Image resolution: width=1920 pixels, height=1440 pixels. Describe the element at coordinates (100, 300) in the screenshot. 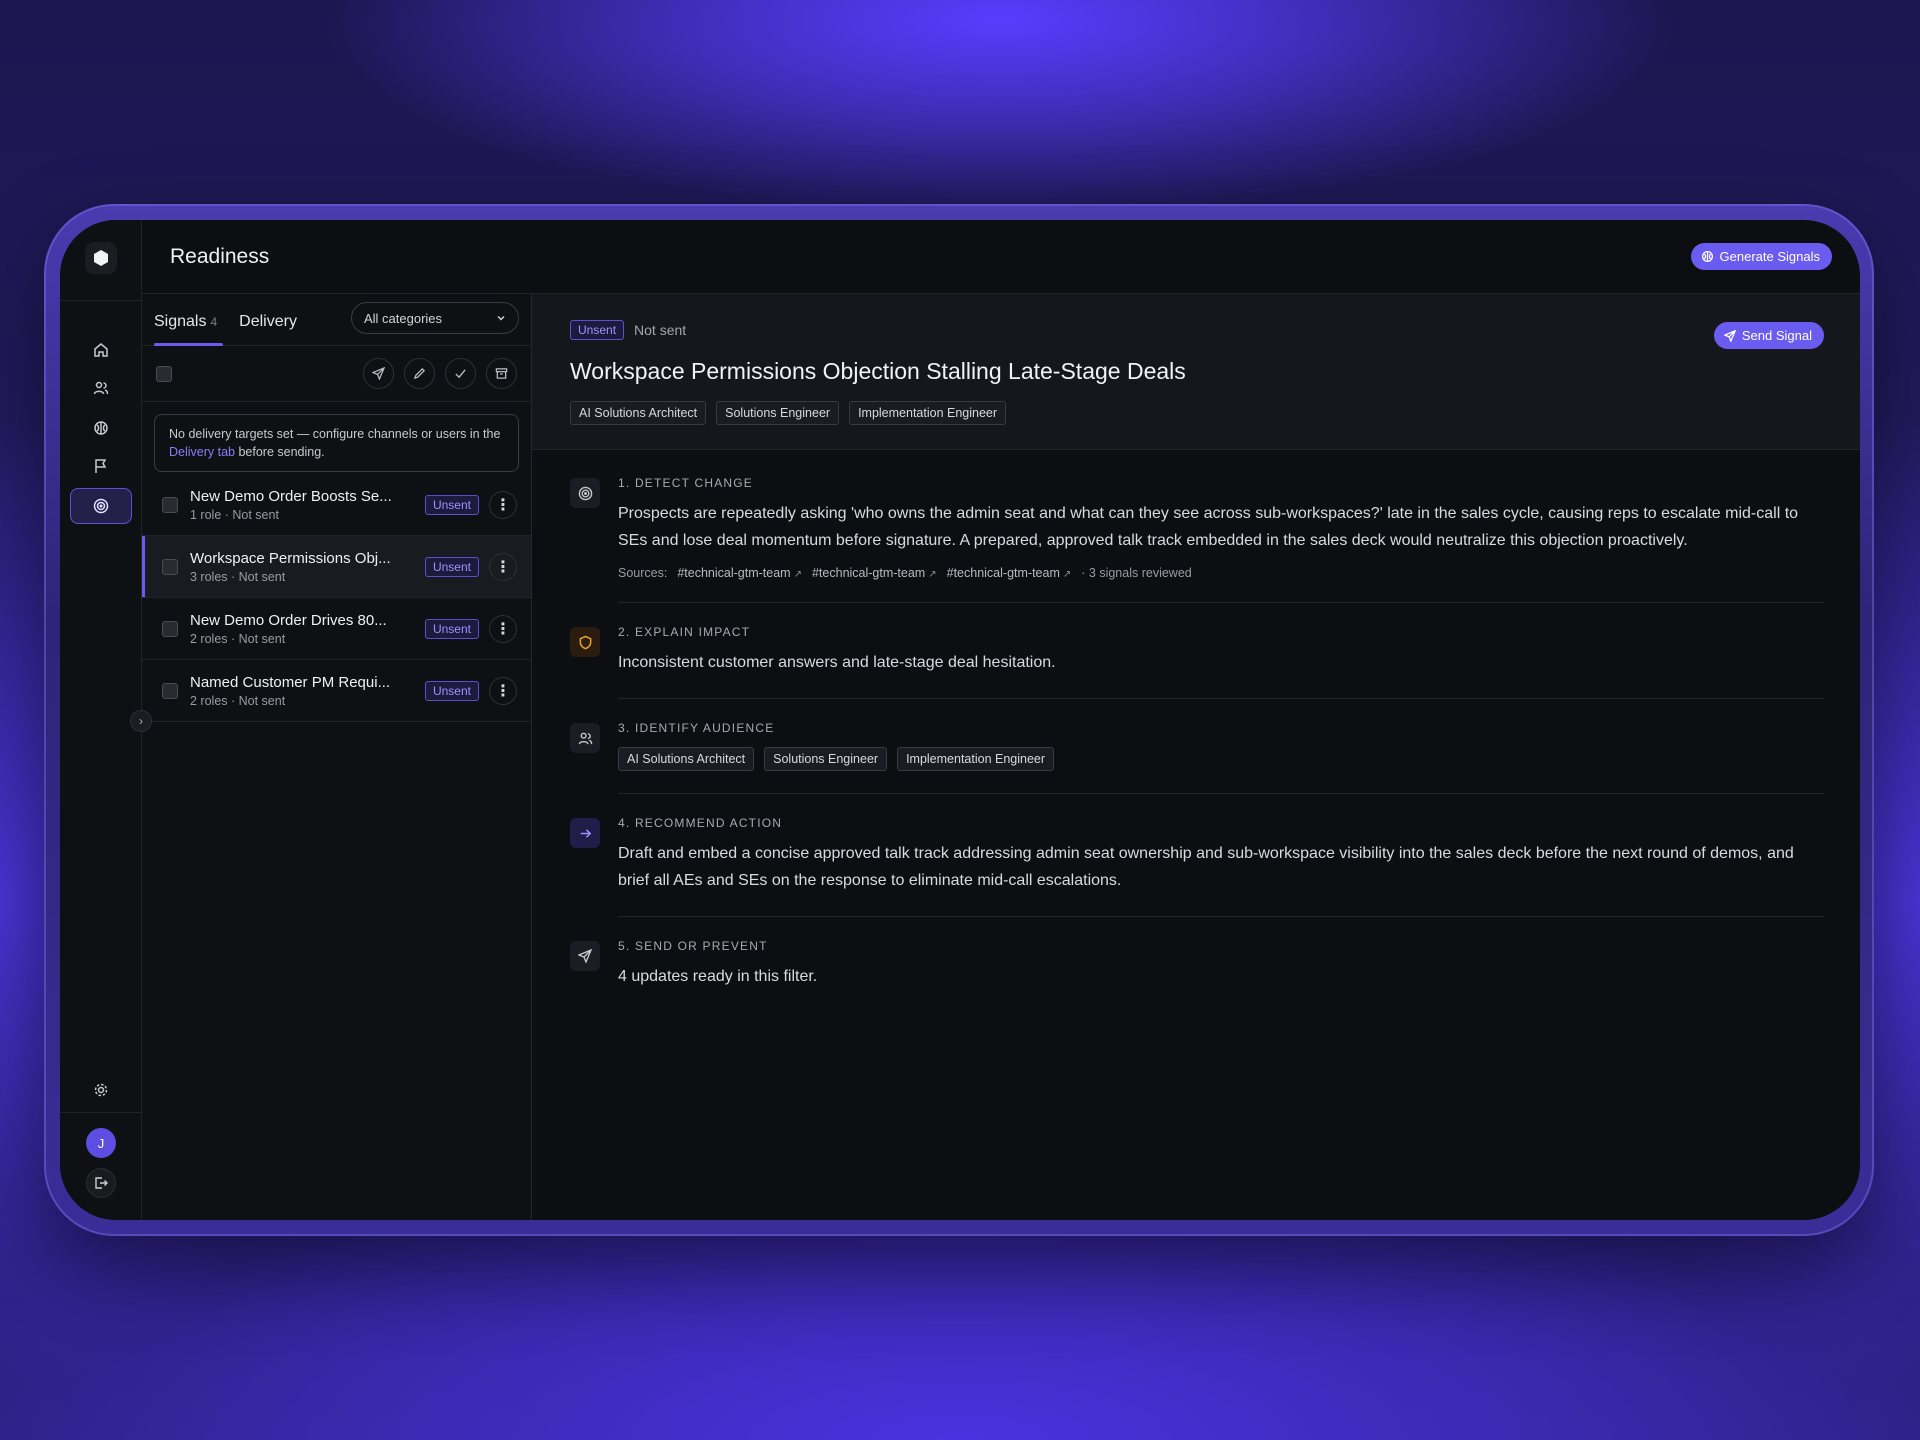

I see `rail-divider` at that location.